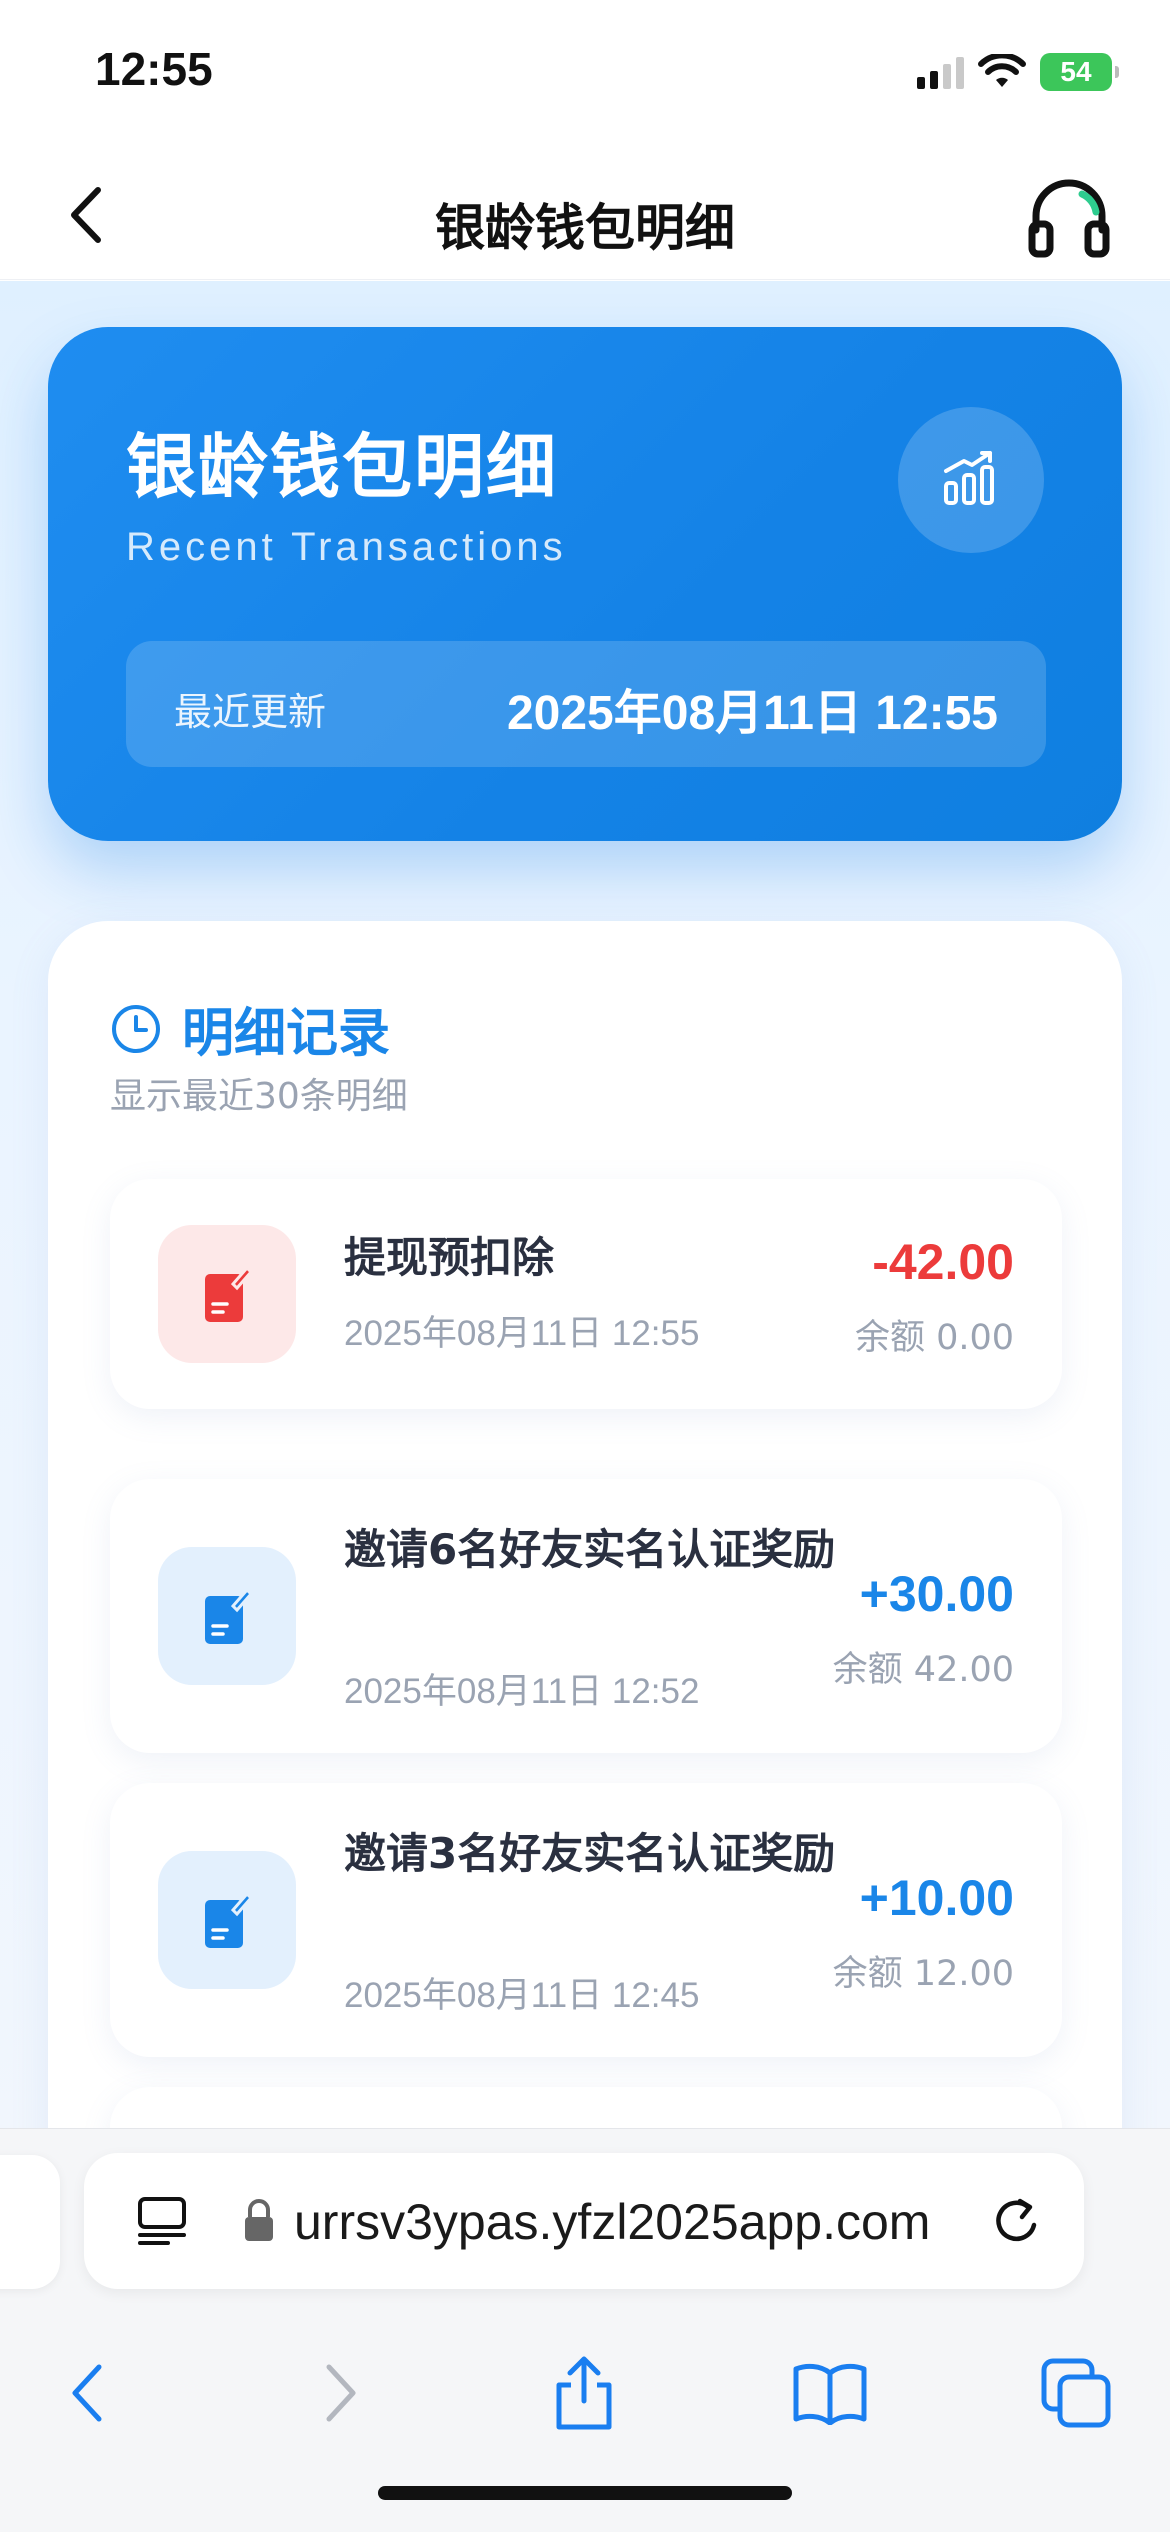 Image resolution: width=1170 pixels, height=2532 pixels. What do you see at coordinates (162, 2221) in the screenshot?
I see `reader-icon` at bounding box center [162, 2221].